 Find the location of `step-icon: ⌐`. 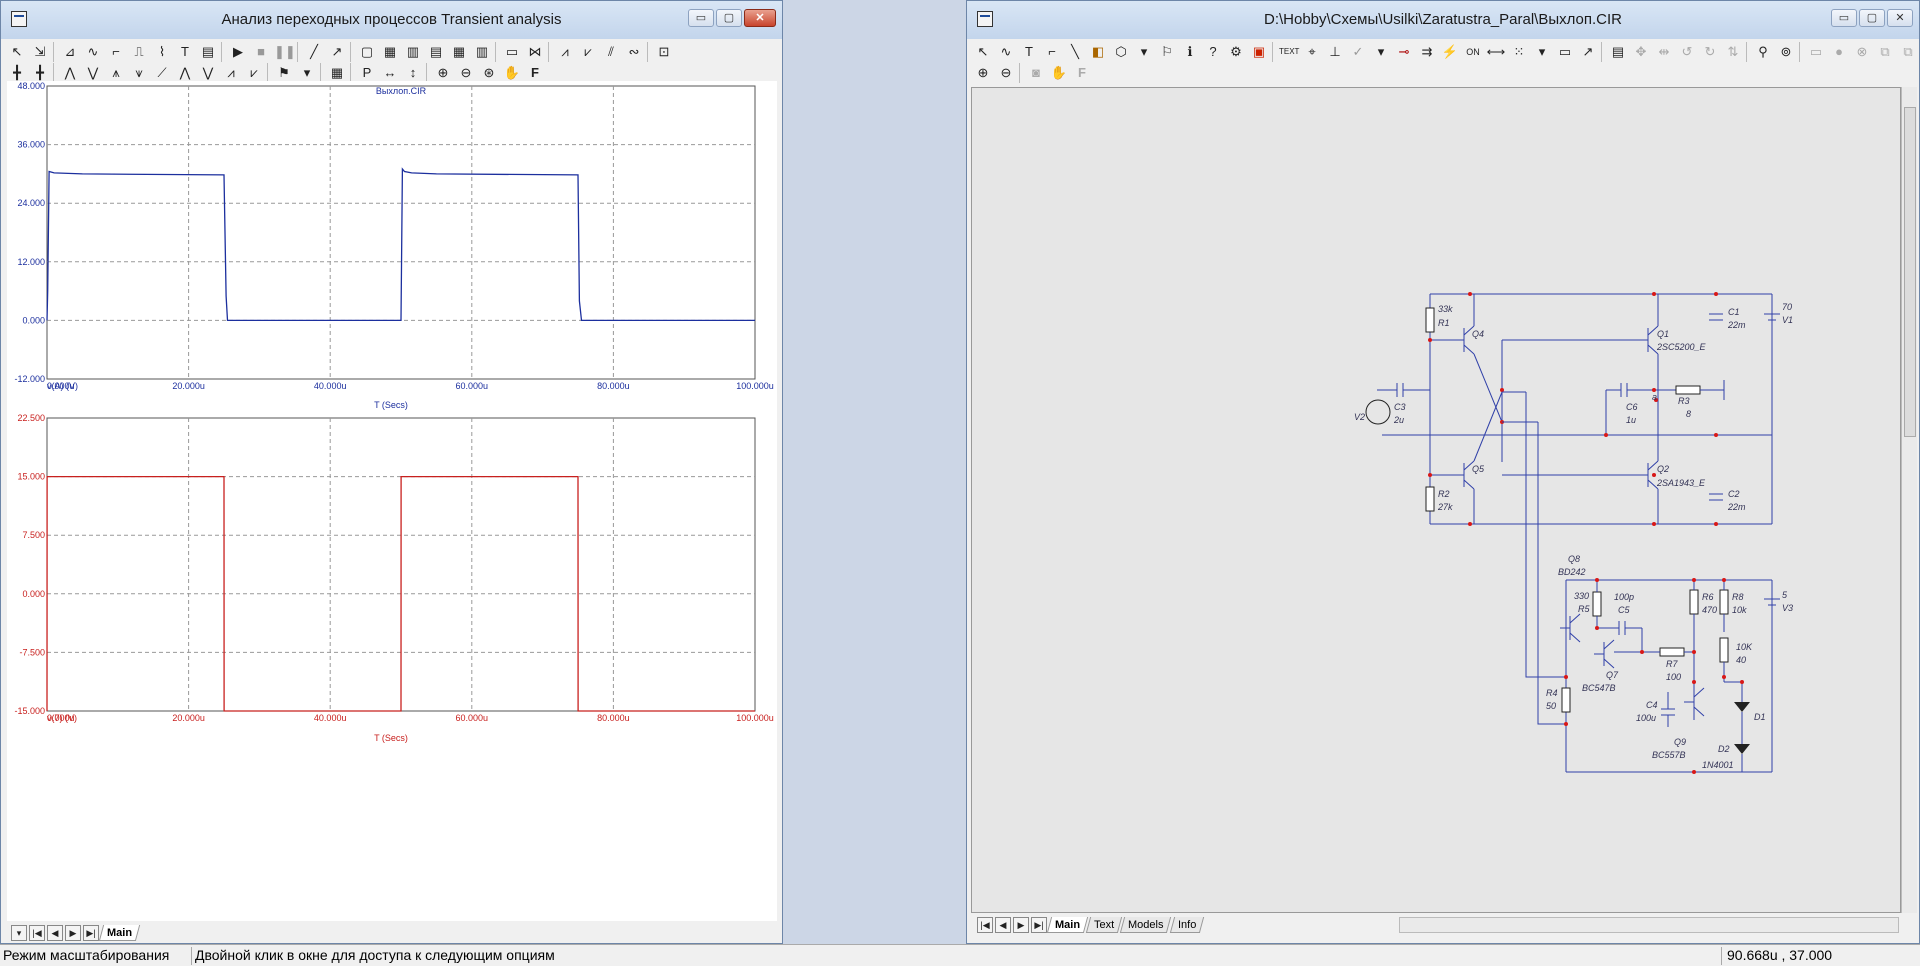

step-icon: ⌐ is located at coordinates (116, 52).